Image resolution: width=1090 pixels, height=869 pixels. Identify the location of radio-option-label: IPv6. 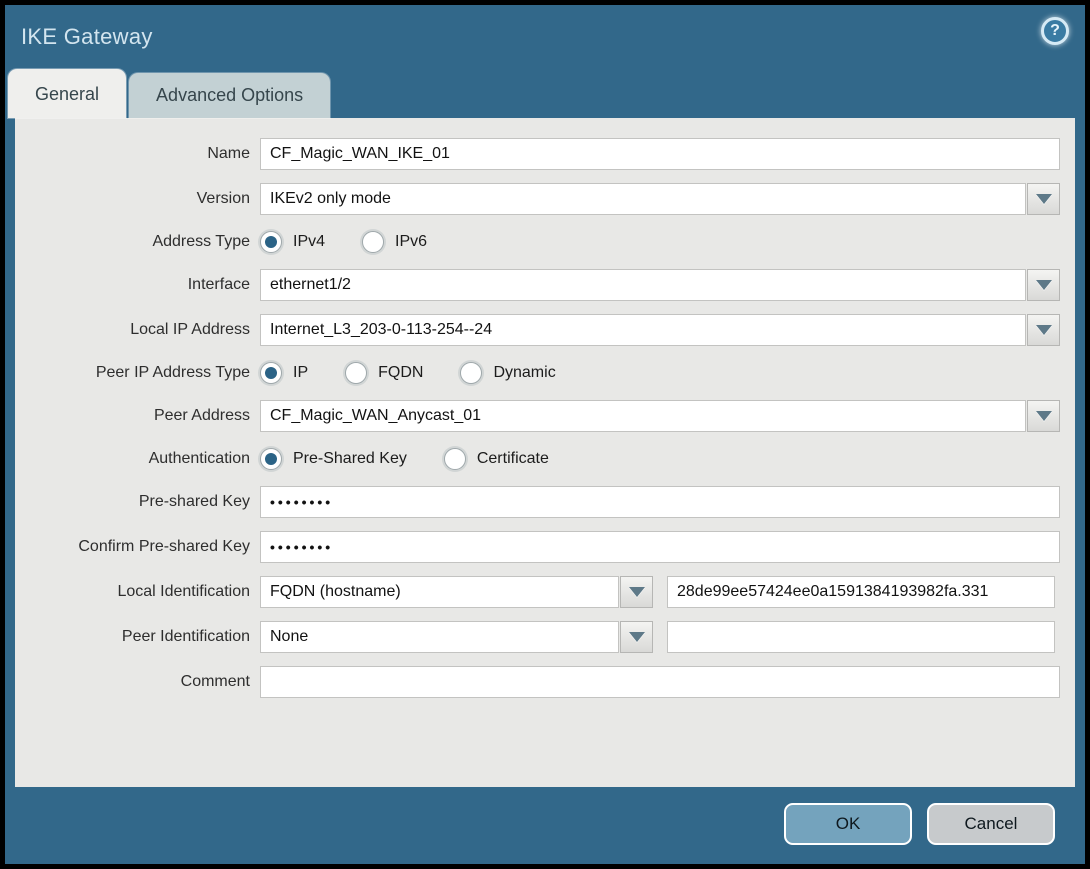
(411, 241).